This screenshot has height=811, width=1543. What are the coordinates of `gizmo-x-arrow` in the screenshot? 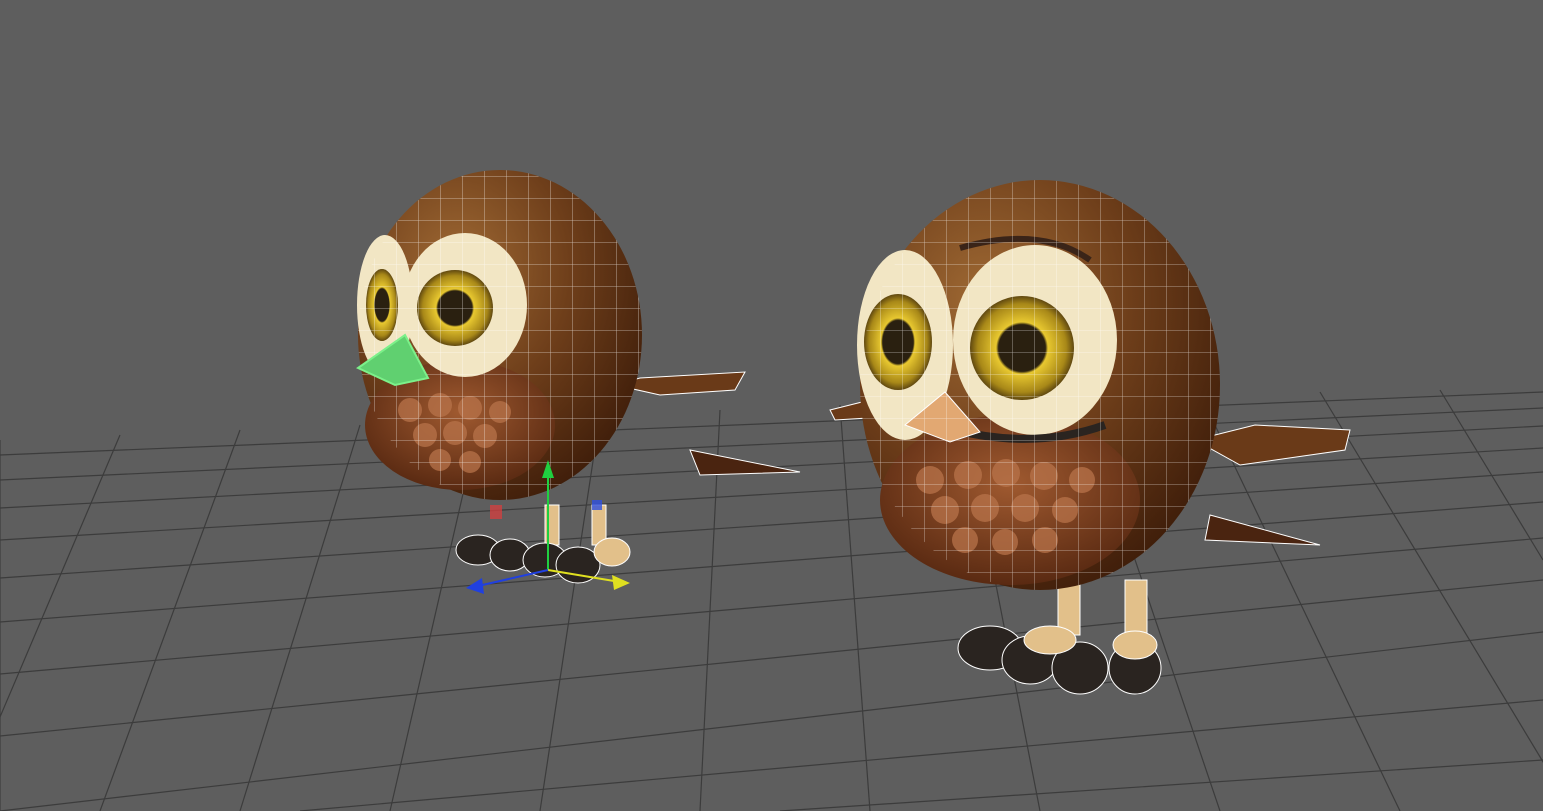 It's located at (621, 582).